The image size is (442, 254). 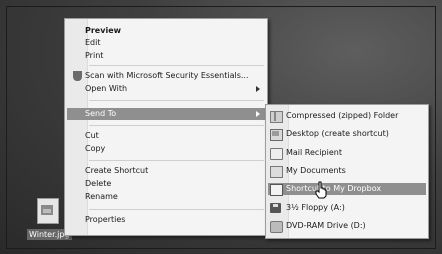 I want to click on menu-item-label: Open With, so click(x=106, y=88).